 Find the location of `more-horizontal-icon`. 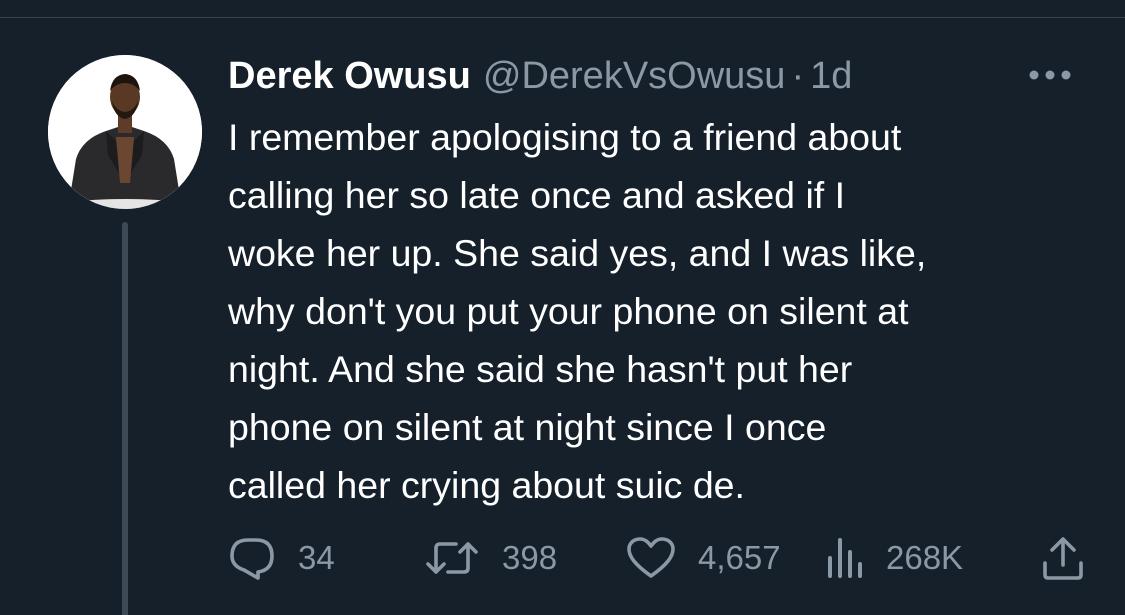

more-horizontal-icon is located at coordinates (1050, 75).